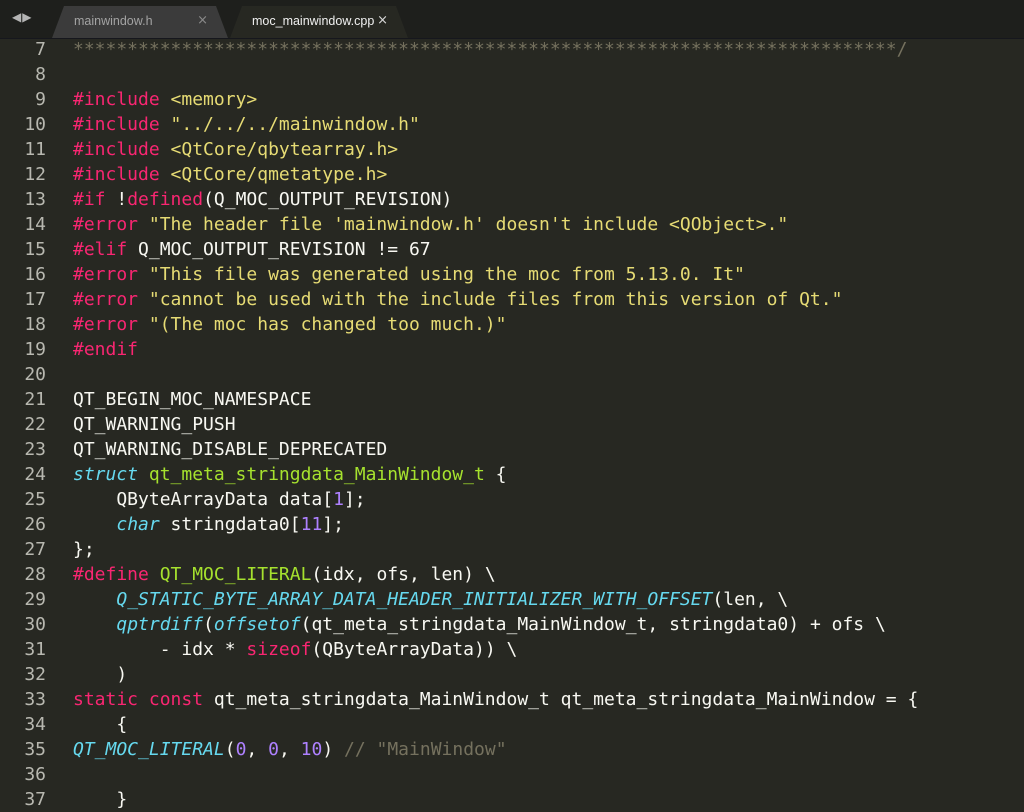  I want to click on code-token: };, so click(84, 549).